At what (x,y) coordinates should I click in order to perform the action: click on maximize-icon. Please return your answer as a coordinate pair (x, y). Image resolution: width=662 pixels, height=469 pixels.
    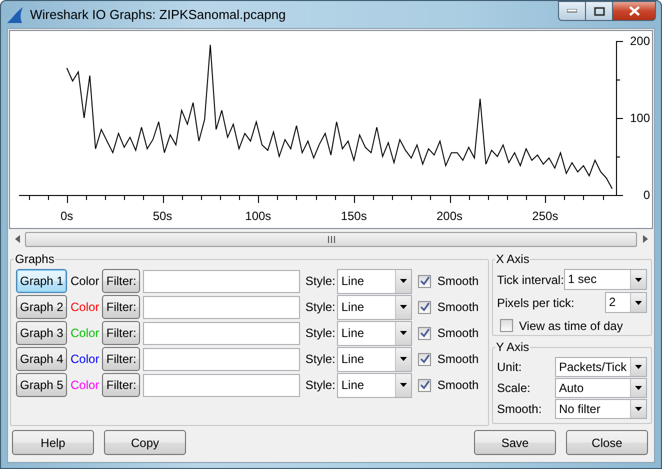
    Looking at the image, I should click on (599, 11).